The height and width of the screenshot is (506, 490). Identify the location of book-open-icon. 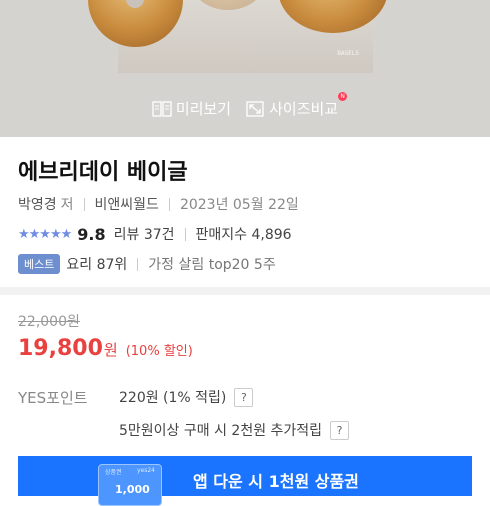
(162, 108).